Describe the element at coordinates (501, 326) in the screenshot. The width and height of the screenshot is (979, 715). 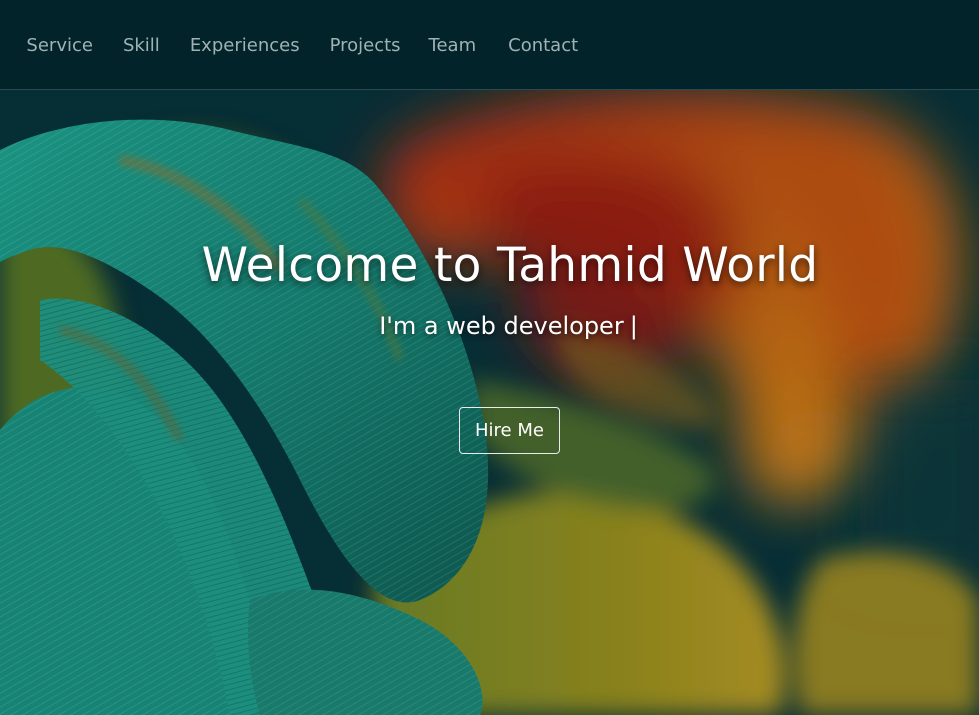
I see `hero-subtitle-text: I'm a web developer` at that location.